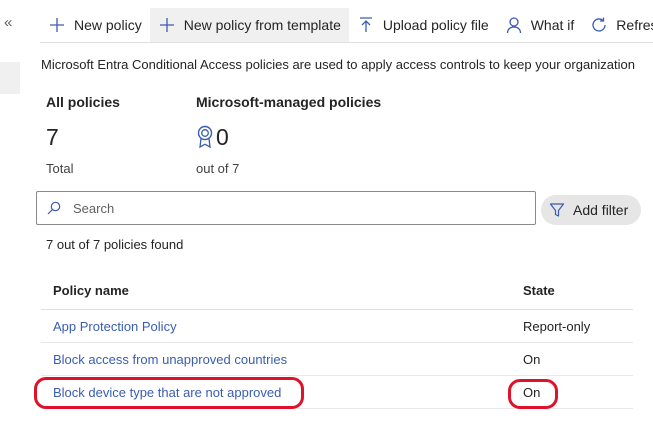  I want to click on new-policy-label: New policy, so click(108, 25).